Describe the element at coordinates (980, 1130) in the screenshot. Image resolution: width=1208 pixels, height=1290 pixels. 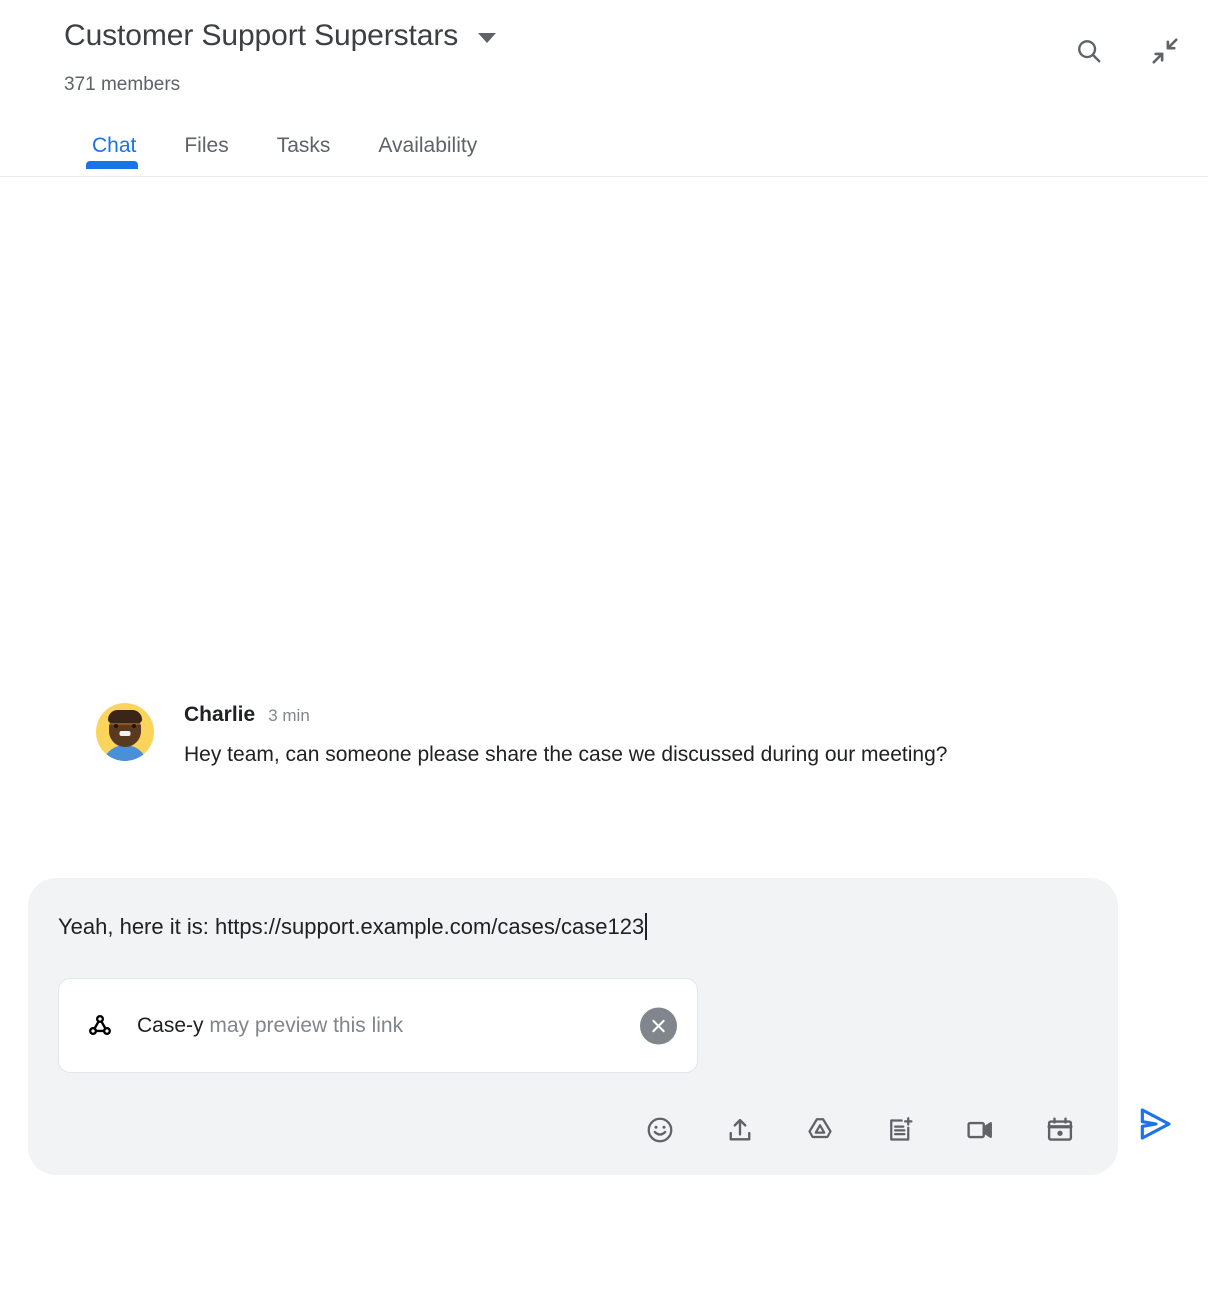
I see `video-camera-icon` at that location.